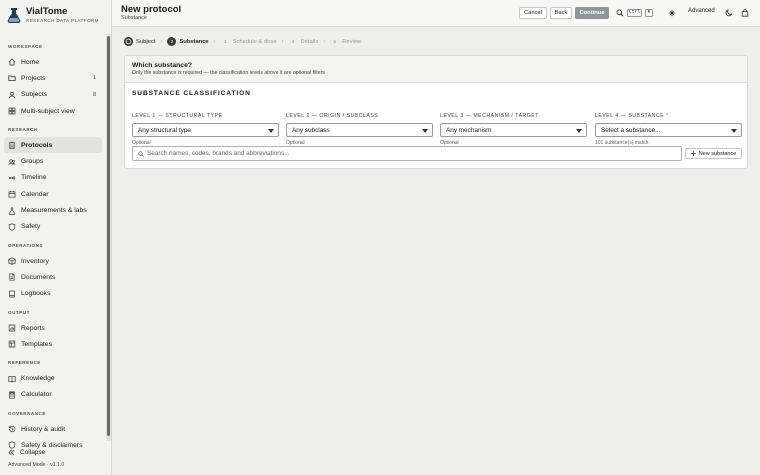  I want to click on back-button: Back, so click(561, 13).